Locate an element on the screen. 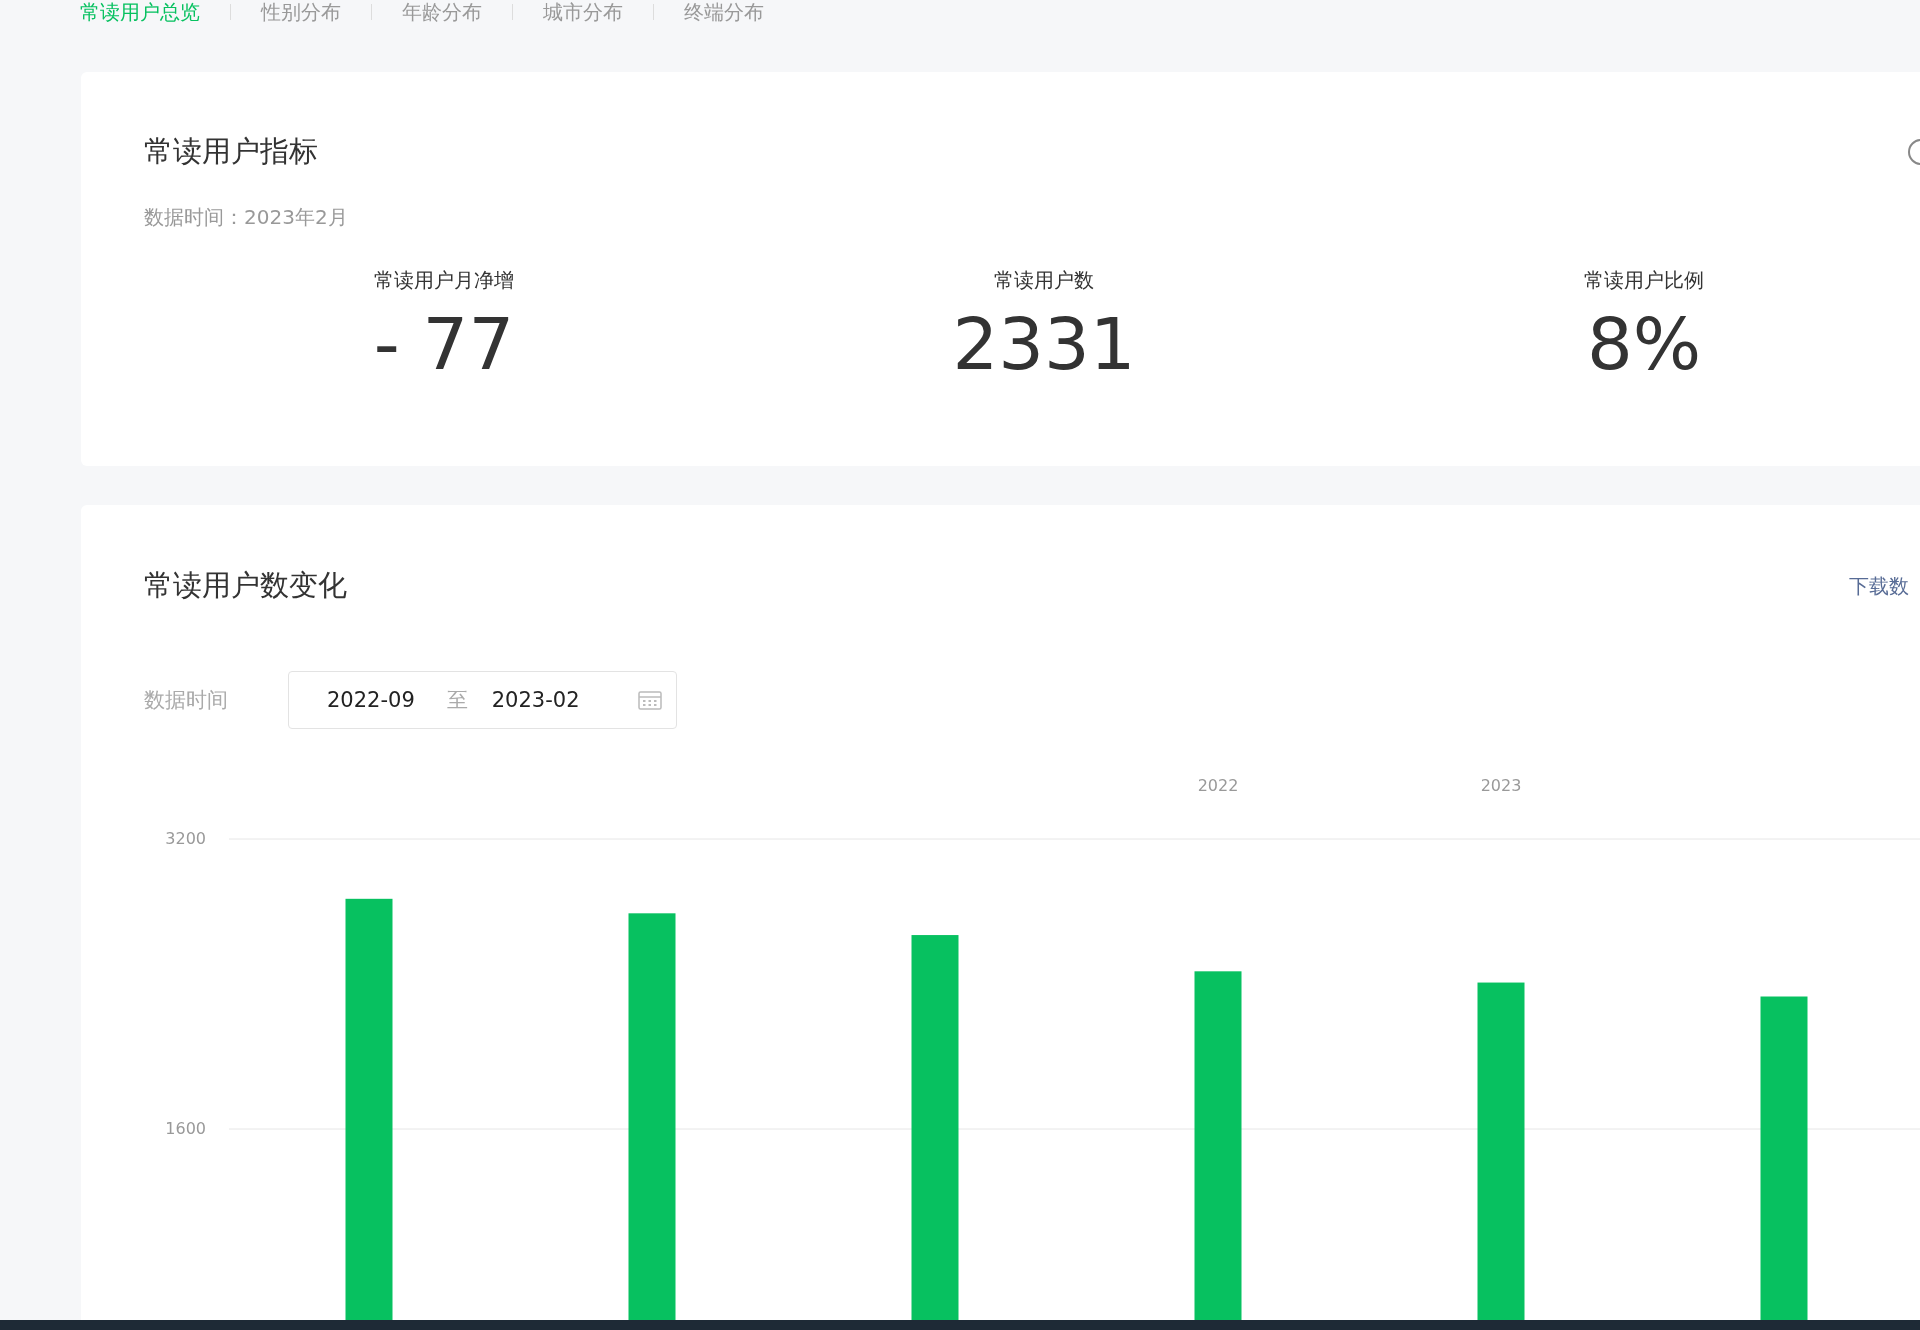 Image resolution: width=1920 pixels, height=1330 pixels. data-time: 数据时间：2023年2月 is located at coordinates (246, 217).